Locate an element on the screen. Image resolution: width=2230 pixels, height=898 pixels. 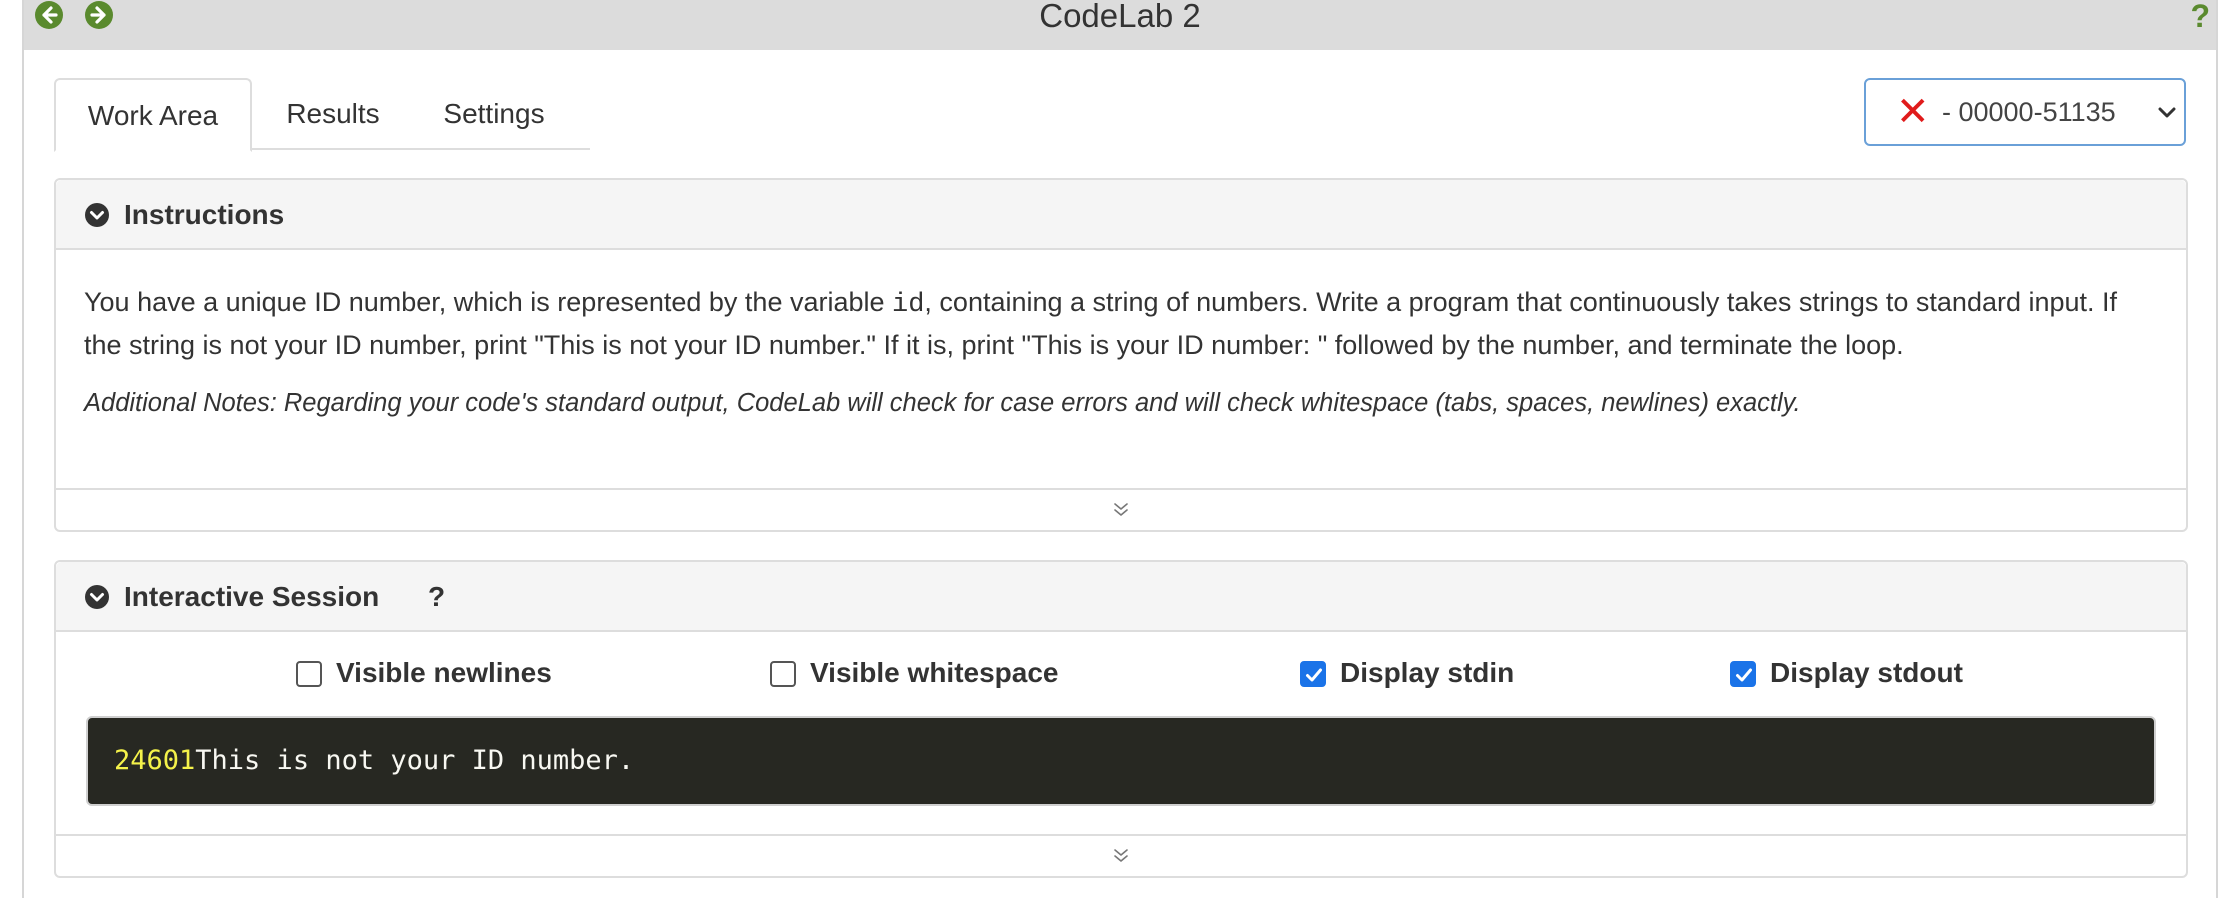
tab-bar: Work Area Results Settings is located at coordinates (322, 115).